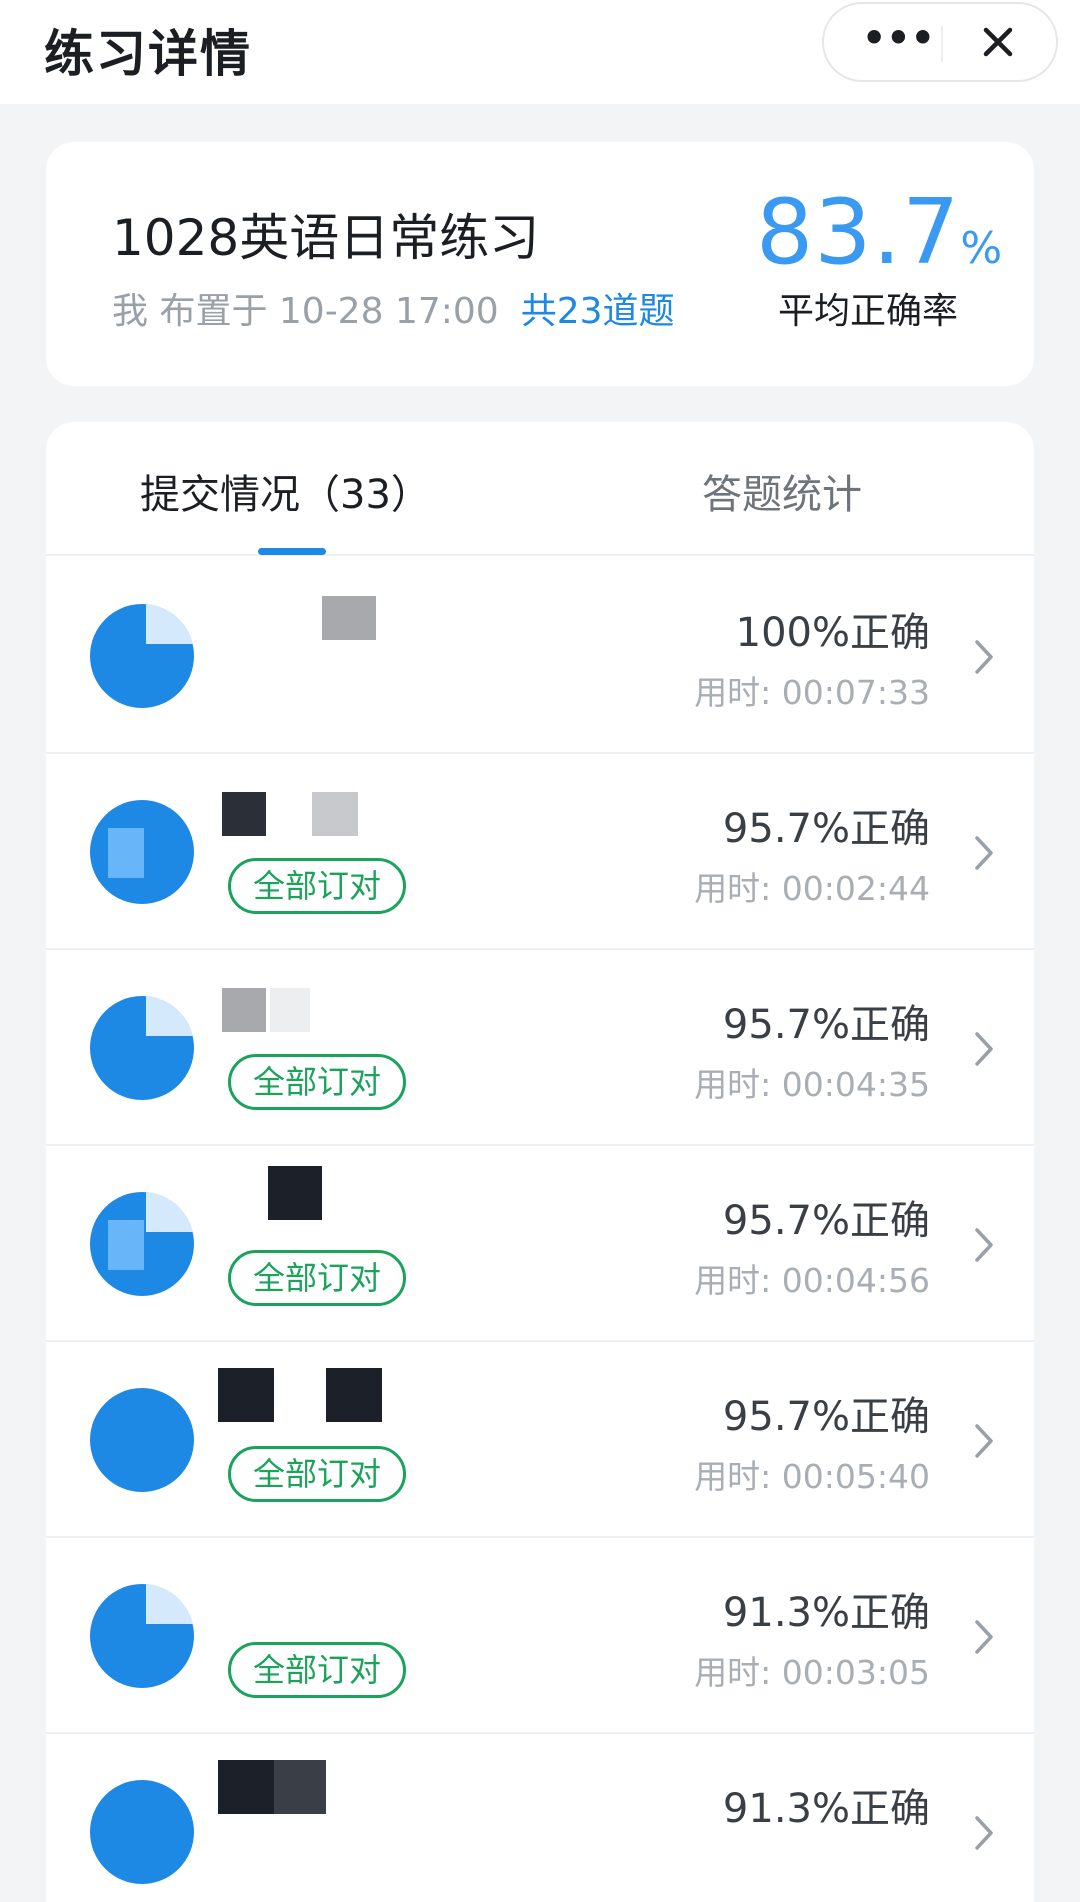 The image size is (1080, 1902). Describe the element at coordinates (832, 633) in the screenshot. I see `accuracy-text: 100%正确` at that location.